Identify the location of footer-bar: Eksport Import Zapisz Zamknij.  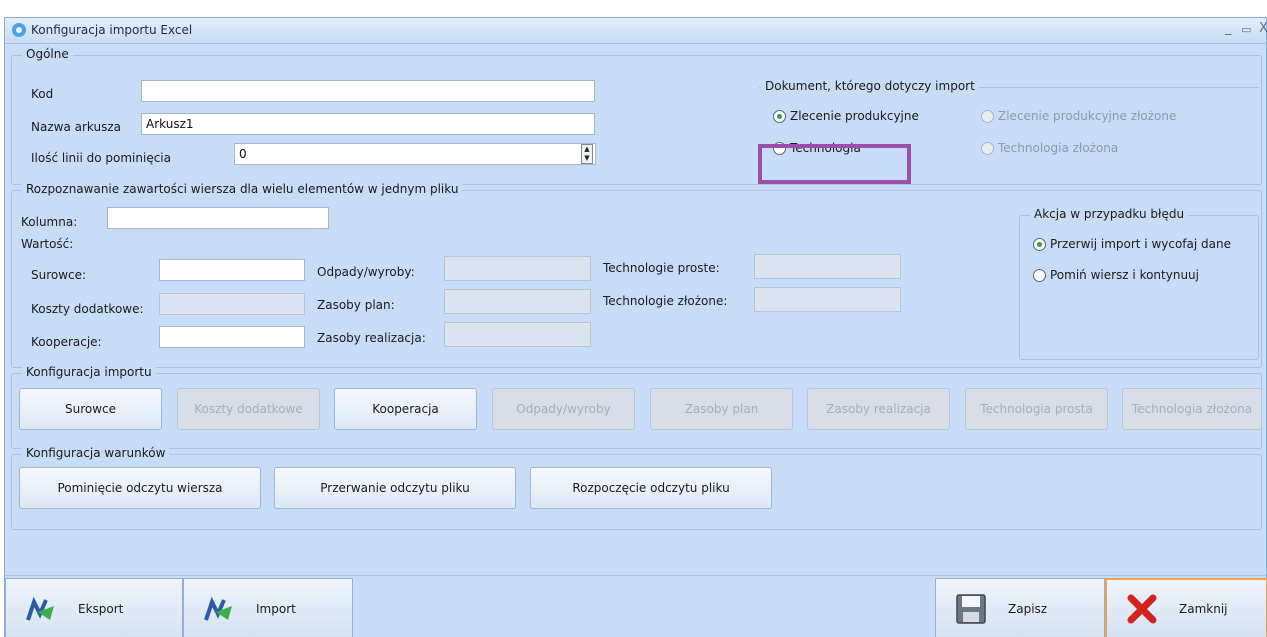
(636, 606).